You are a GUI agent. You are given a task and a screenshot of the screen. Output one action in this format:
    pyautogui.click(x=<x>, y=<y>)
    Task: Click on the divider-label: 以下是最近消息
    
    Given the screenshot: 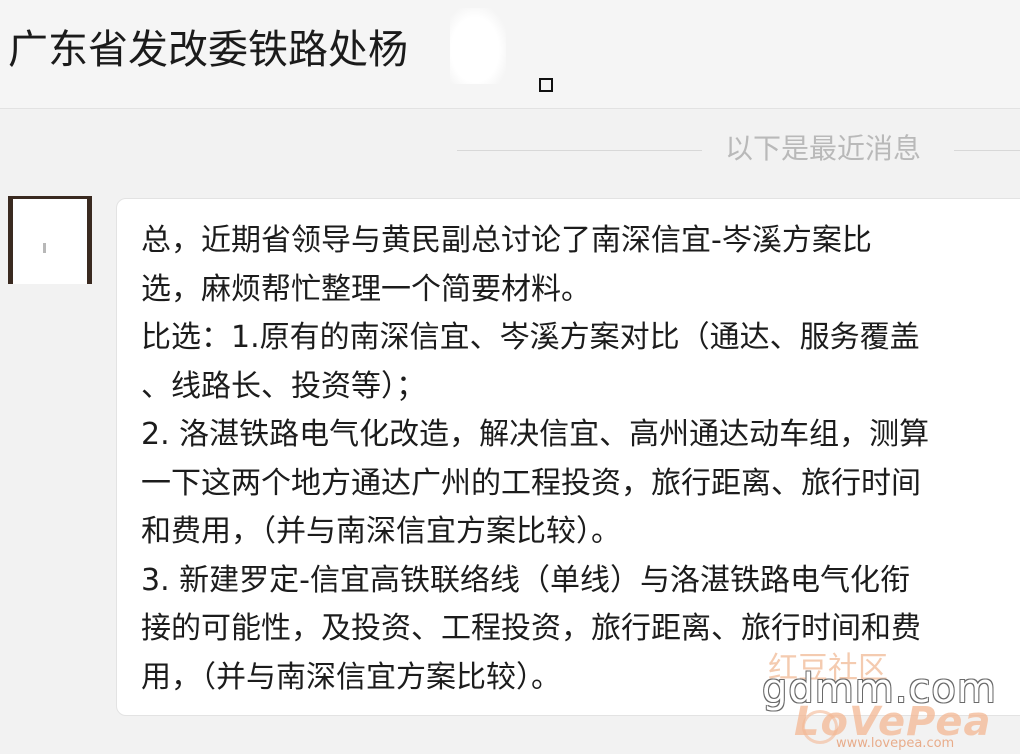 What is the action you would take?
    pyautogui.click(x=823, y=148)
    